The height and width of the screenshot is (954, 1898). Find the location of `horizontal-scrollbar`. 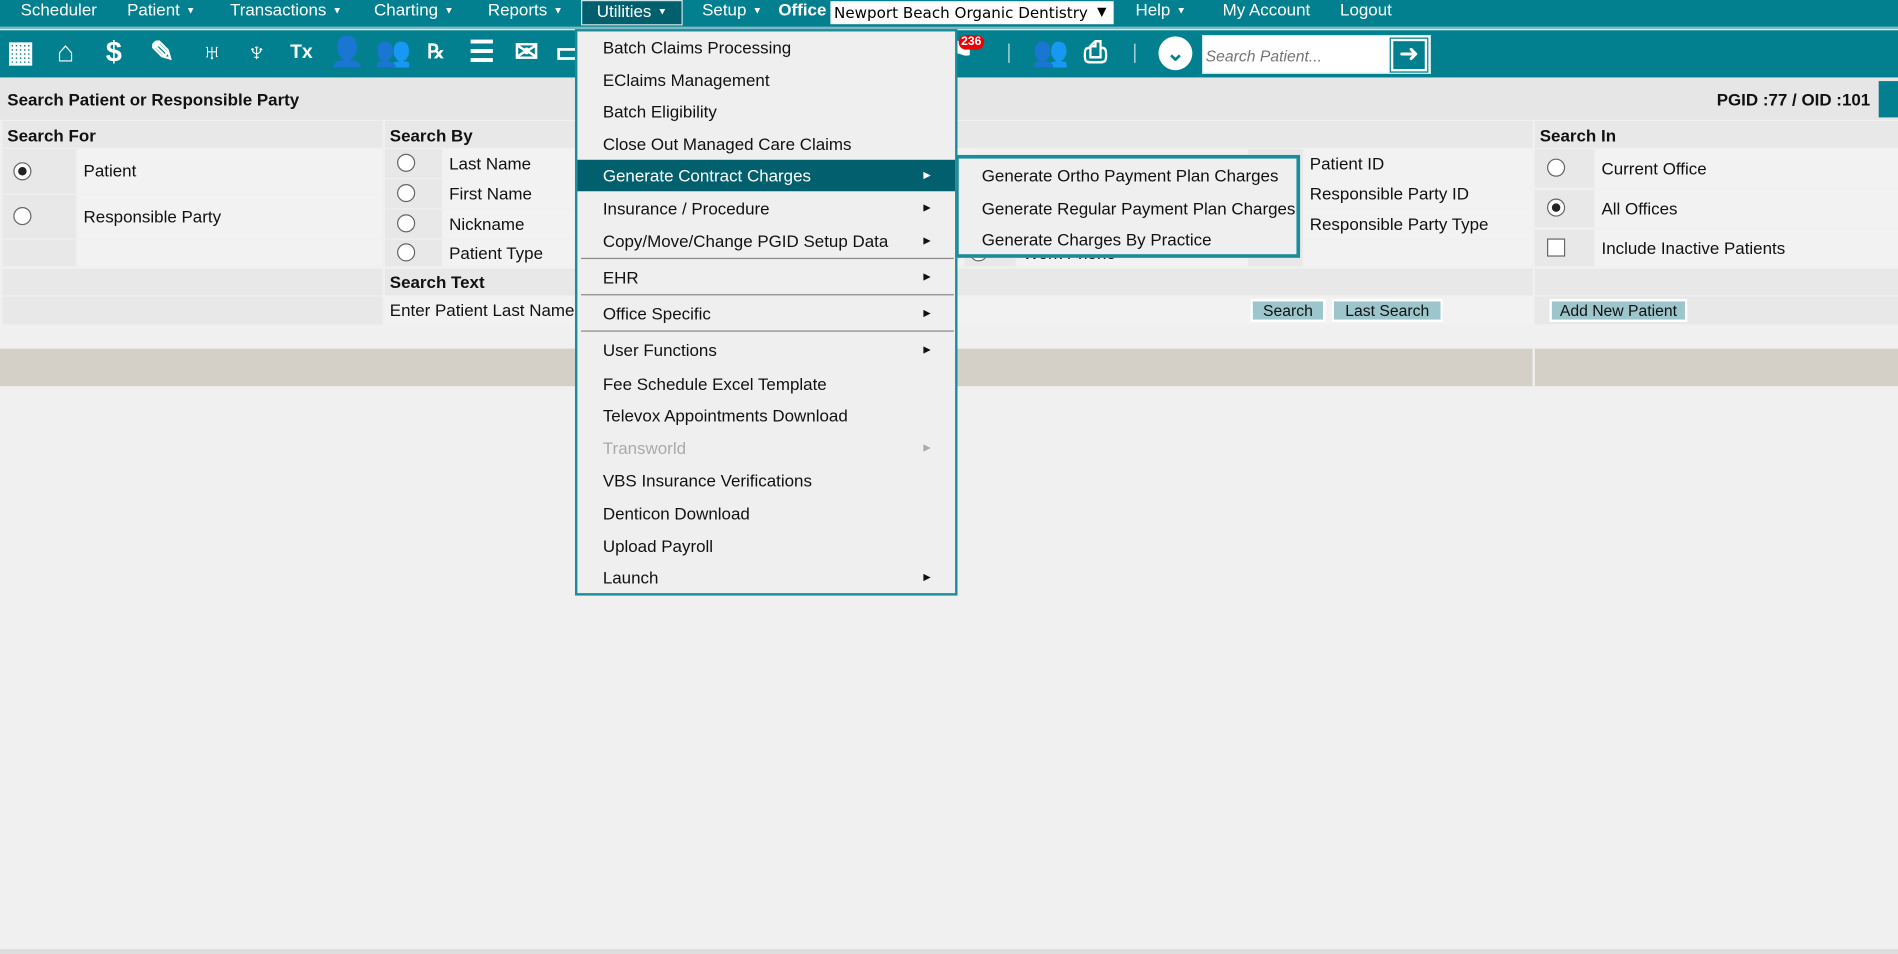

horizontal-scrollbar is located at coordinates (949, 951).